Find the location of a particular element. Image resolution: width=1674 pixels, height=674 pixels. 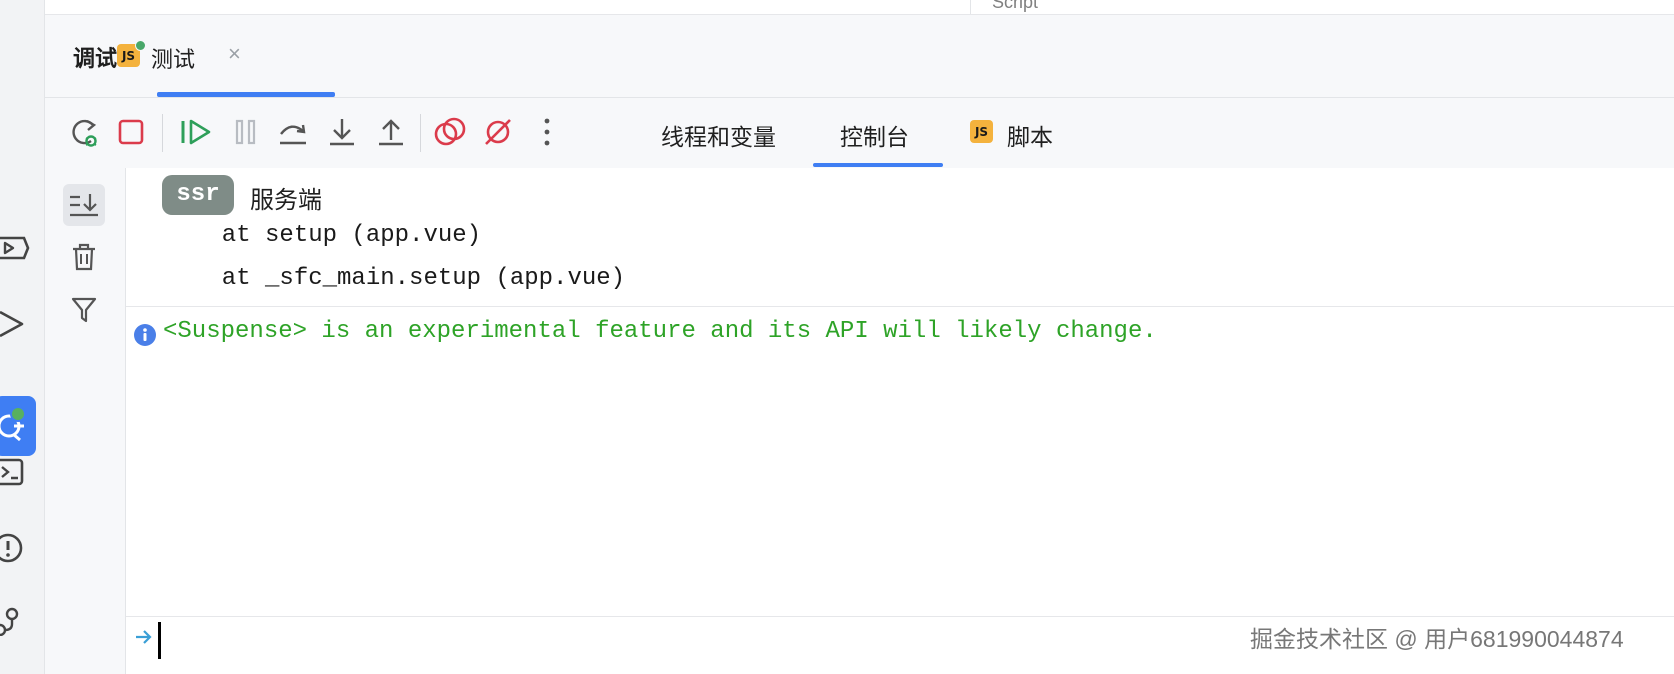

filter-icon is located at coordinates (84, 310).